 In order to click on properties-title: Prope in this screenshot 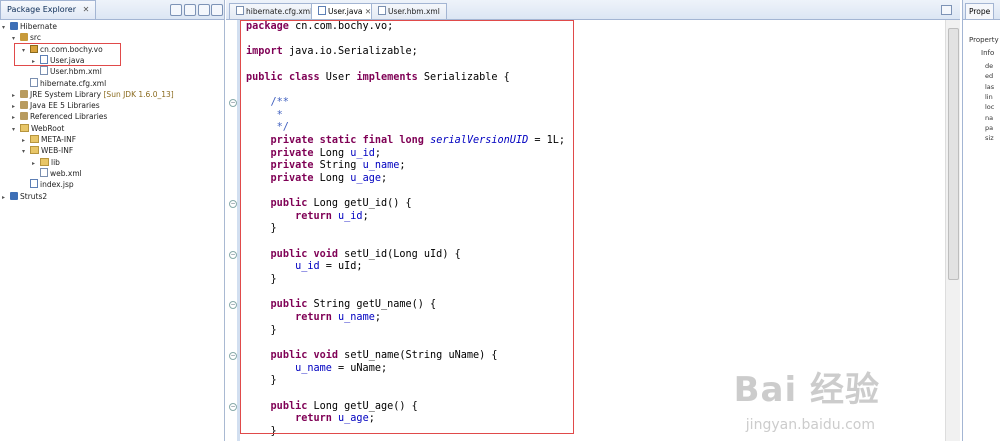, I will do `click(980, 11)`.